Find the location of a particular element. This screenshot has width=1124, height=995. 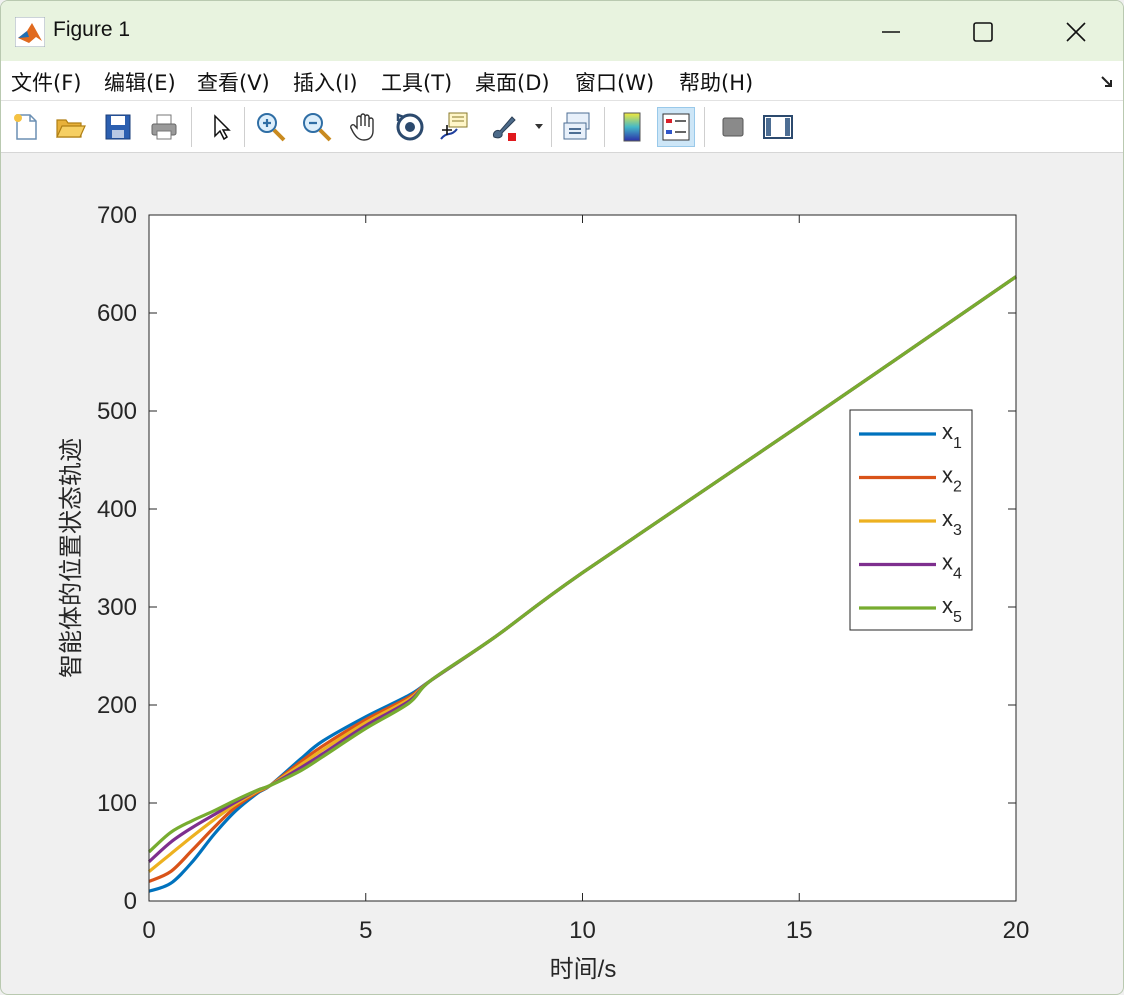

zoom-in-button is located at coordinates (271, 127).